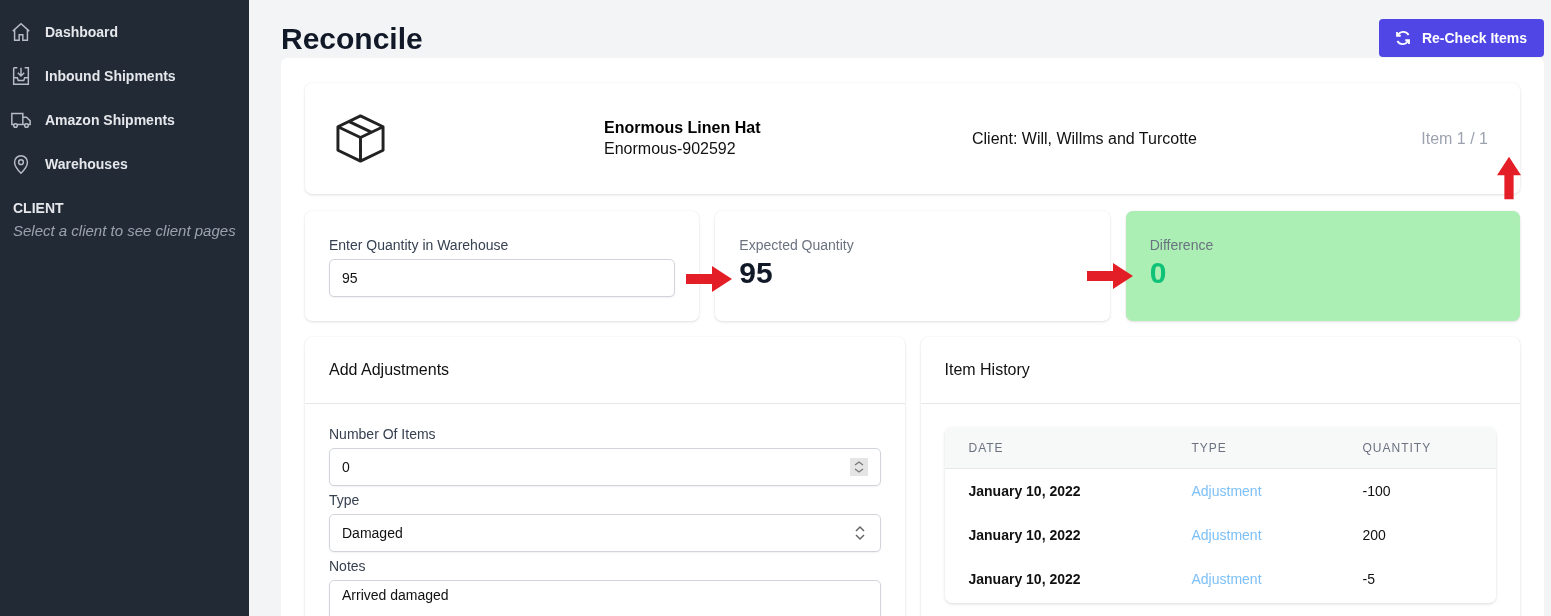  What do you see at coordinates (348, 566) in the screenshot?
I see `field-label: Notes` at bounding box center [348, 566].